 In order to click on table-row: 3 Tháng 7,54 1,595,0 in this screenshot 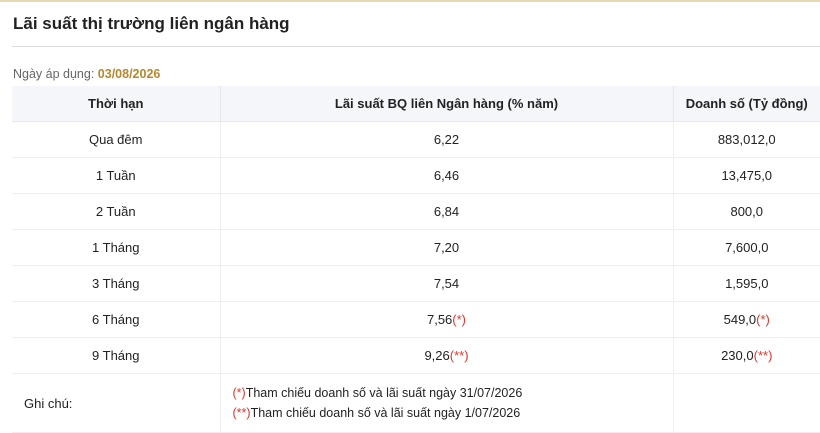, I will do `click(416, 283)`.